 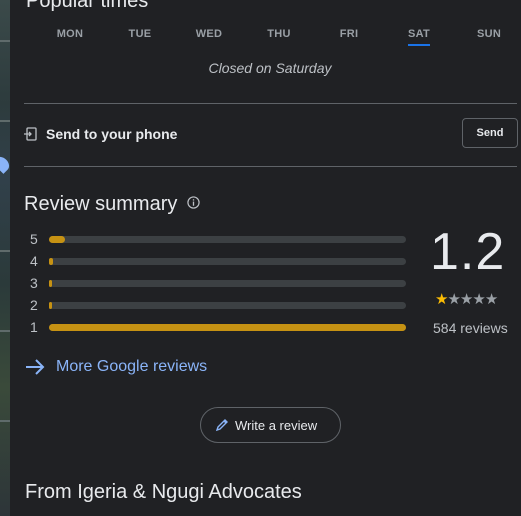 I want to click on rating-bar-label: 4, so click(x=34, y=261).